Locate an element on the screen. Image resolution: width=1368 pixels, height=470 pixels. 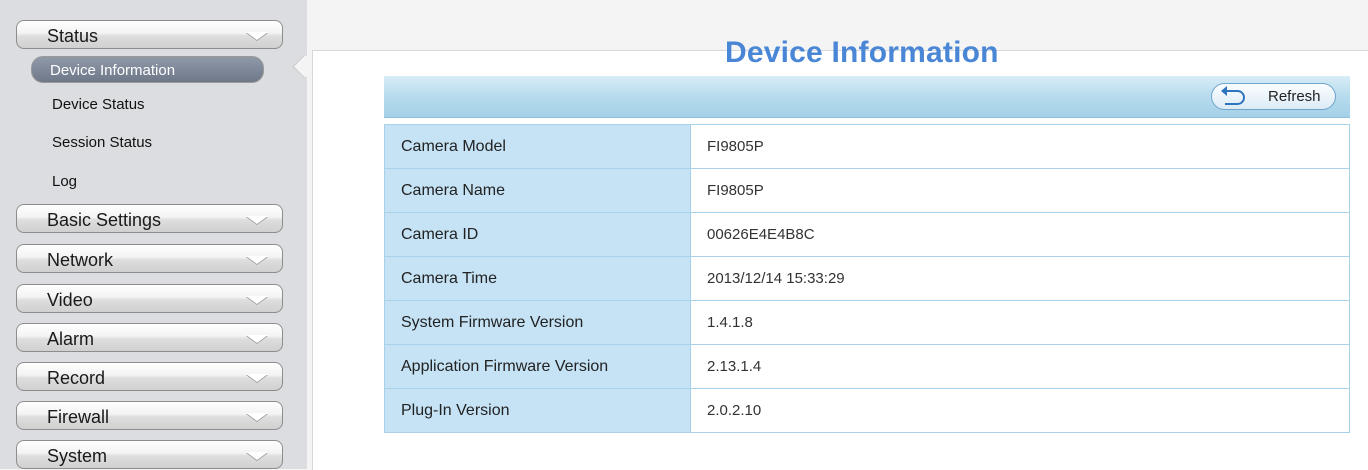
menu-record: Record is located at coordinates (149, 376).